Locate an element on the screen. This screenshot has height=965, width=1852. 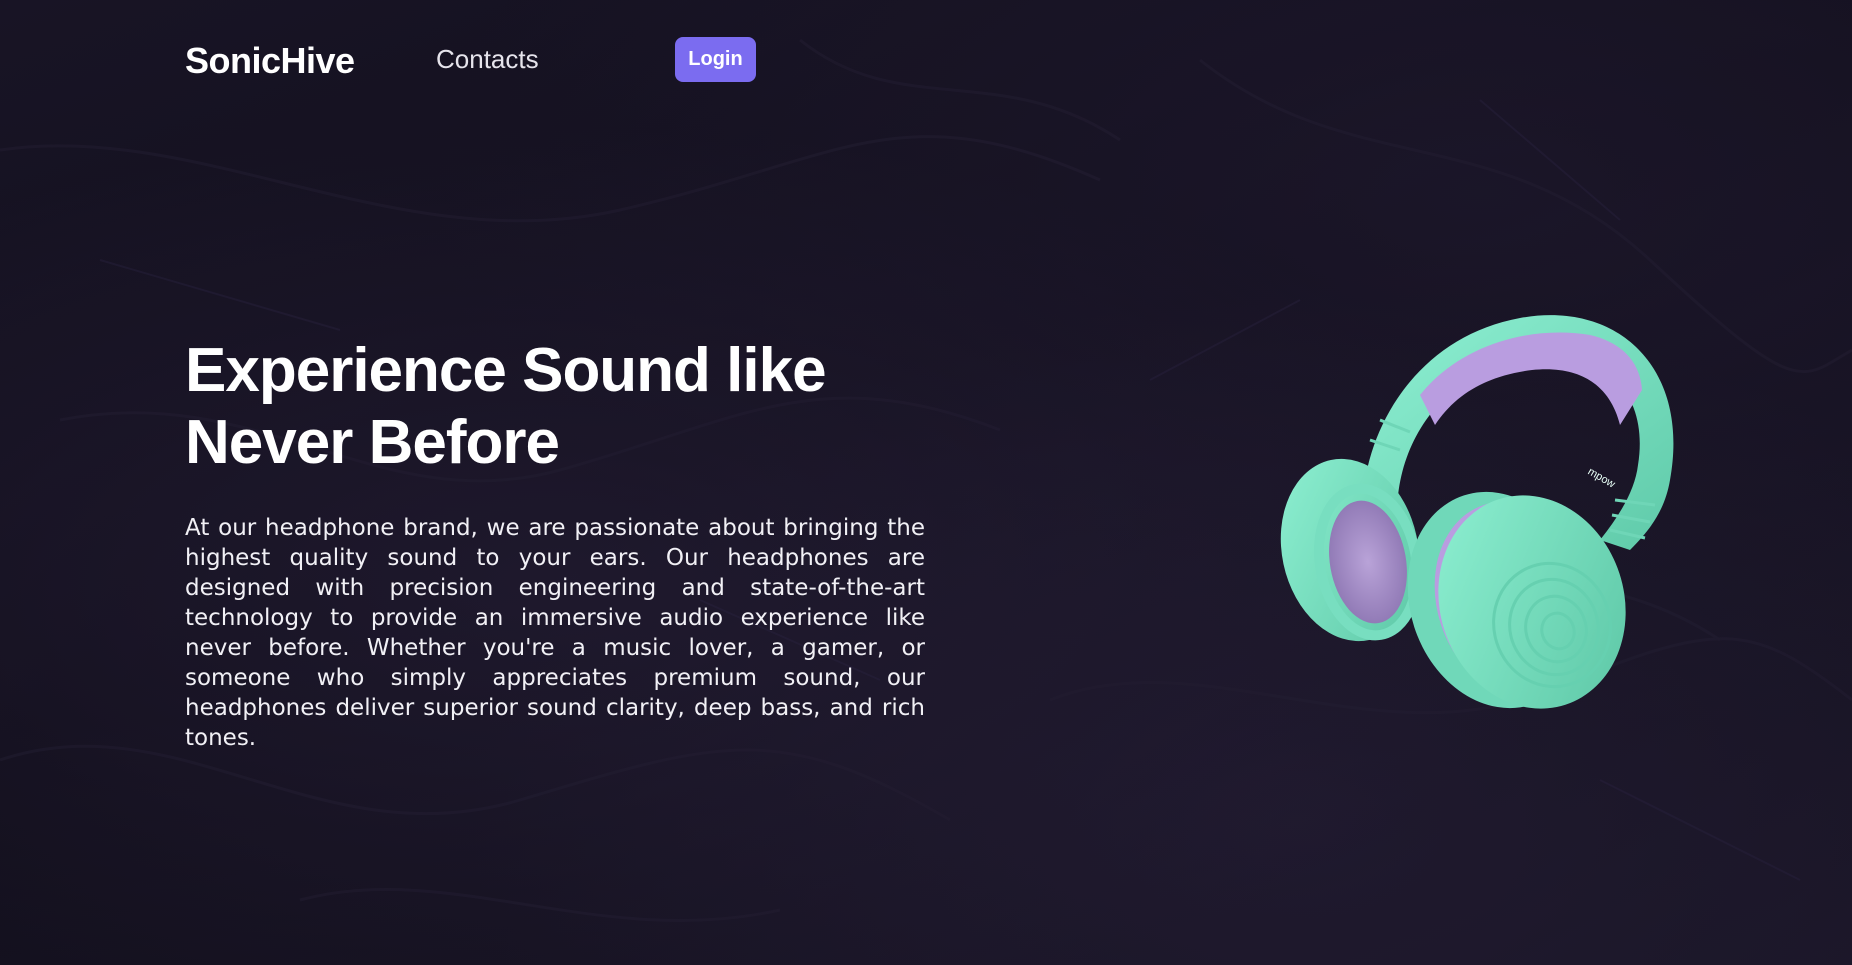
login-button: Login is located at coordinates (715, 59).